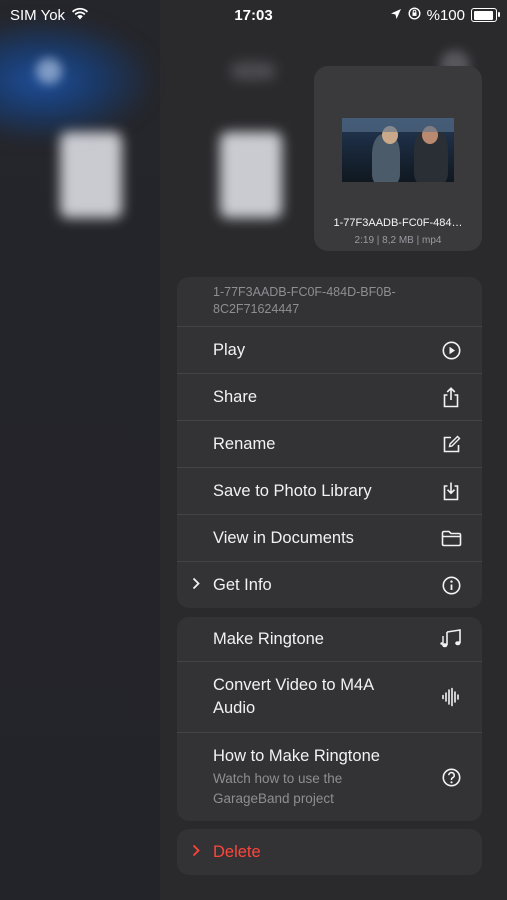 The height and width of the screenshot is (900, 507). Describe the element at coordinates (398, 150) in the screenshot. I see `video-thumbnail` at that location.